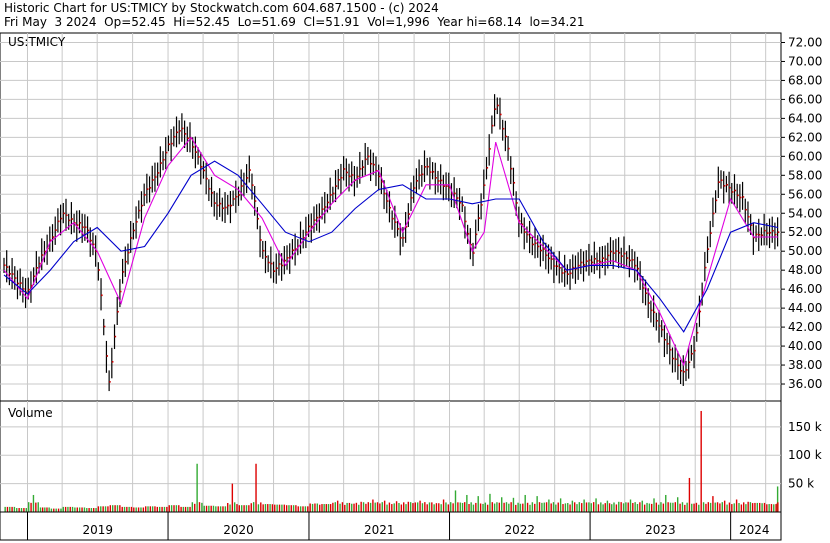 This screenshot has height=543, width=830. Describe the element at coordinates (805, 156) in the screenshot. I see `price-tick-label: 60.00` at that location.